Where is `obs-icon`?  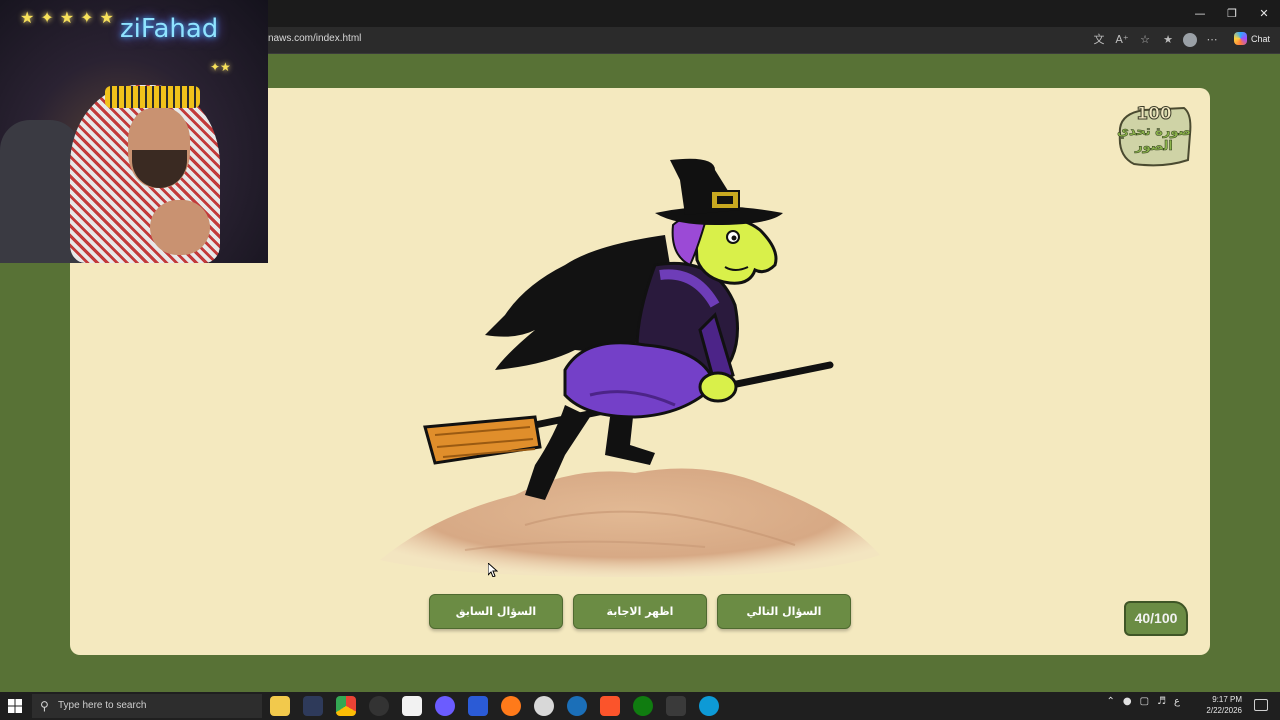 obs-icon is located at coordinates (379, 706).